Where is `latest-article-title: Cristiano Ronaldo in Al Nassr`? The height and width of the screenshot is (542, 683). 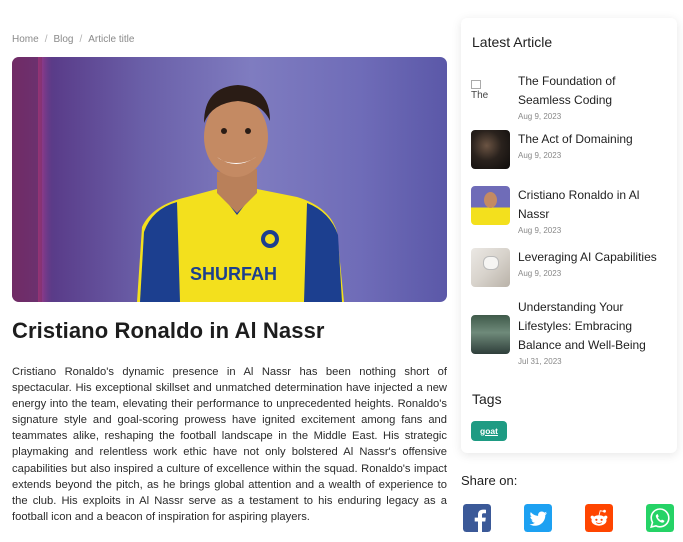
latest-article-title: Cristiano Ronaldo in Al Nassr is located at coordinates (594, 205).